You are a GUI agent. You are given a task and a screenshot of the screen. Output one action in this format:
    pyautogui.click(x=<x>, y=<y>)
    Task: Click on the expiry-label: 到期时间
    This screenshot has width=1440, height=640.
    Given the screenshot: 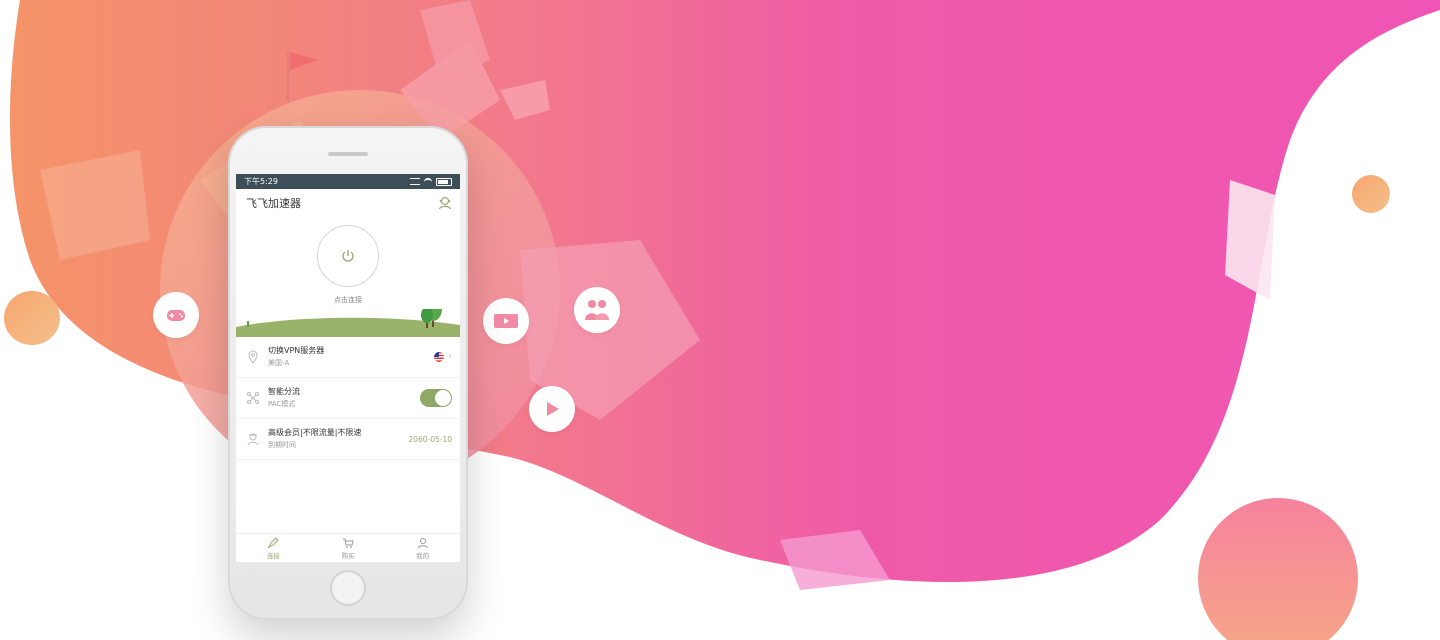 What is the action you would take?
    pyautogui.click(x=282, y=445)
    